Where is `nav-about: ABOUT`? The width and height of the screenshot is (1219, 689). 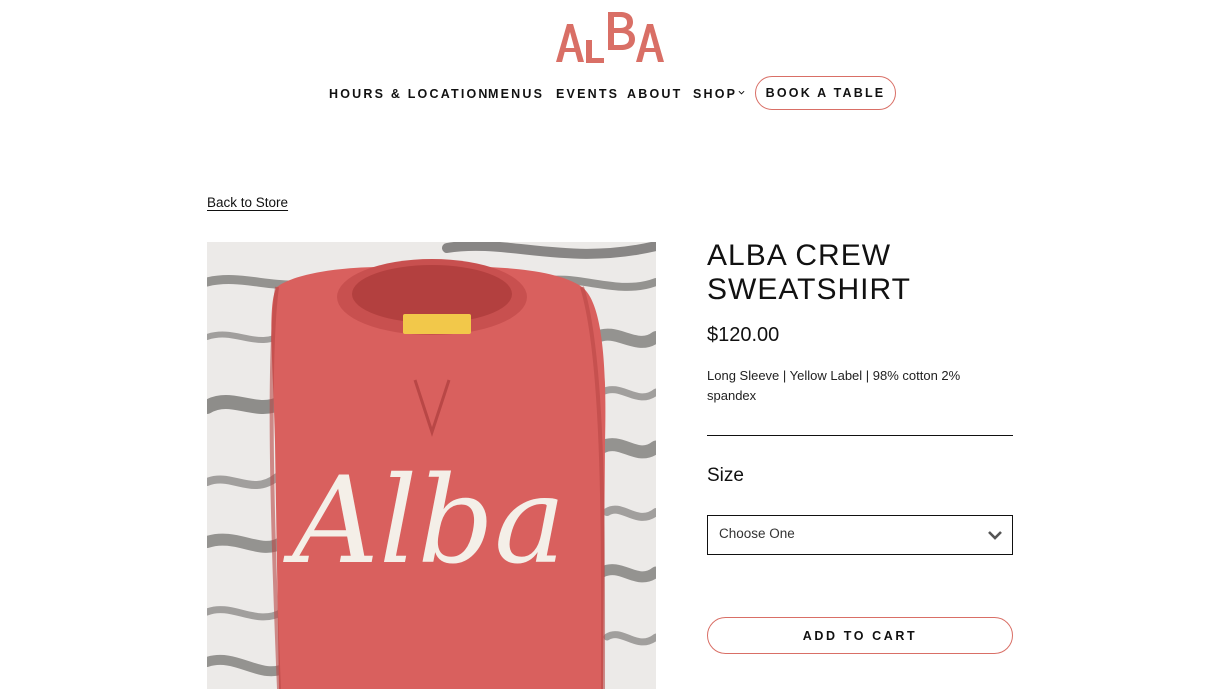 nav-about: ABOUT is located at coordinates (654, 94).